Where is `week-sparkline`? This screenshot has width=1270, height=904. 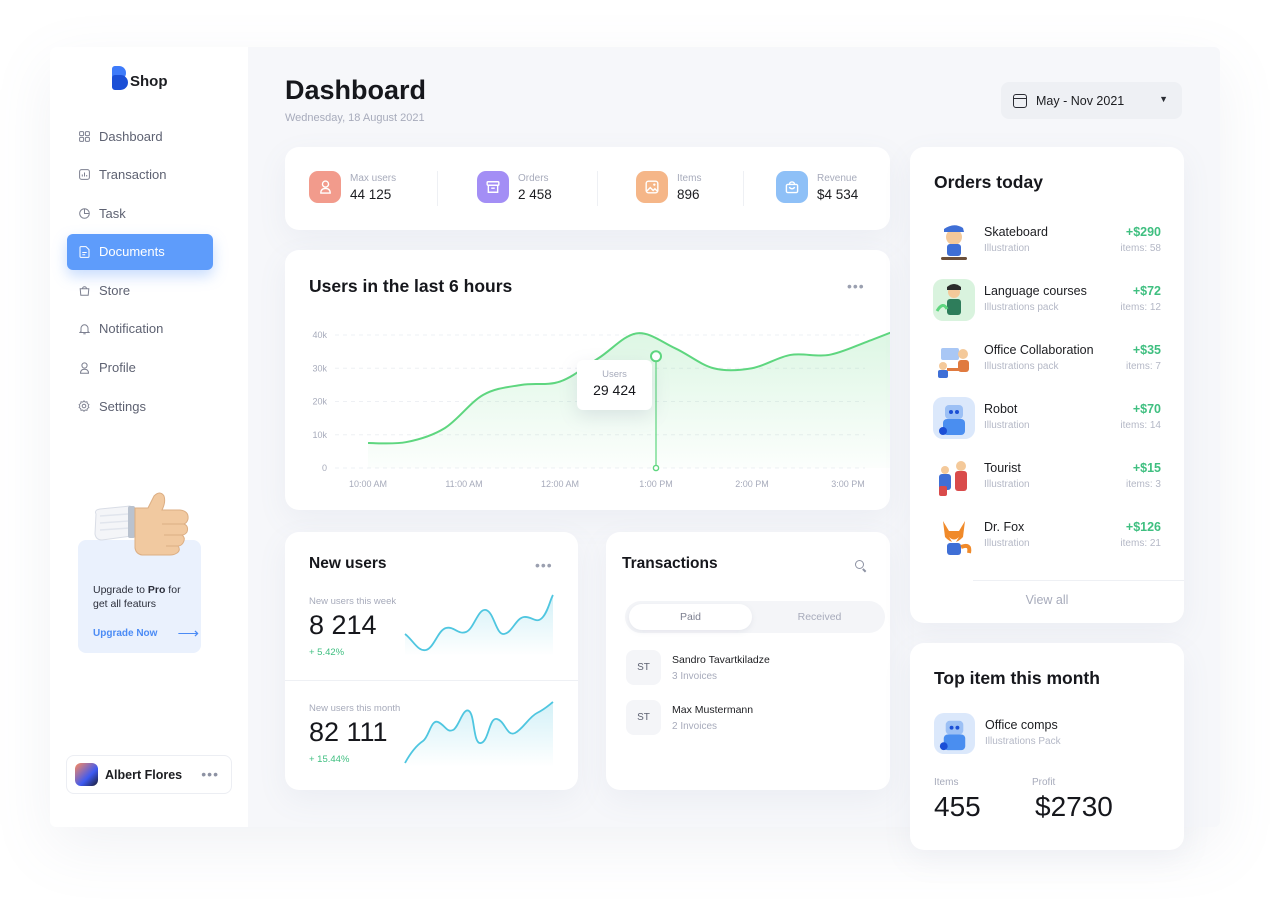 week-sparkline is located at coordinates (479, 625).